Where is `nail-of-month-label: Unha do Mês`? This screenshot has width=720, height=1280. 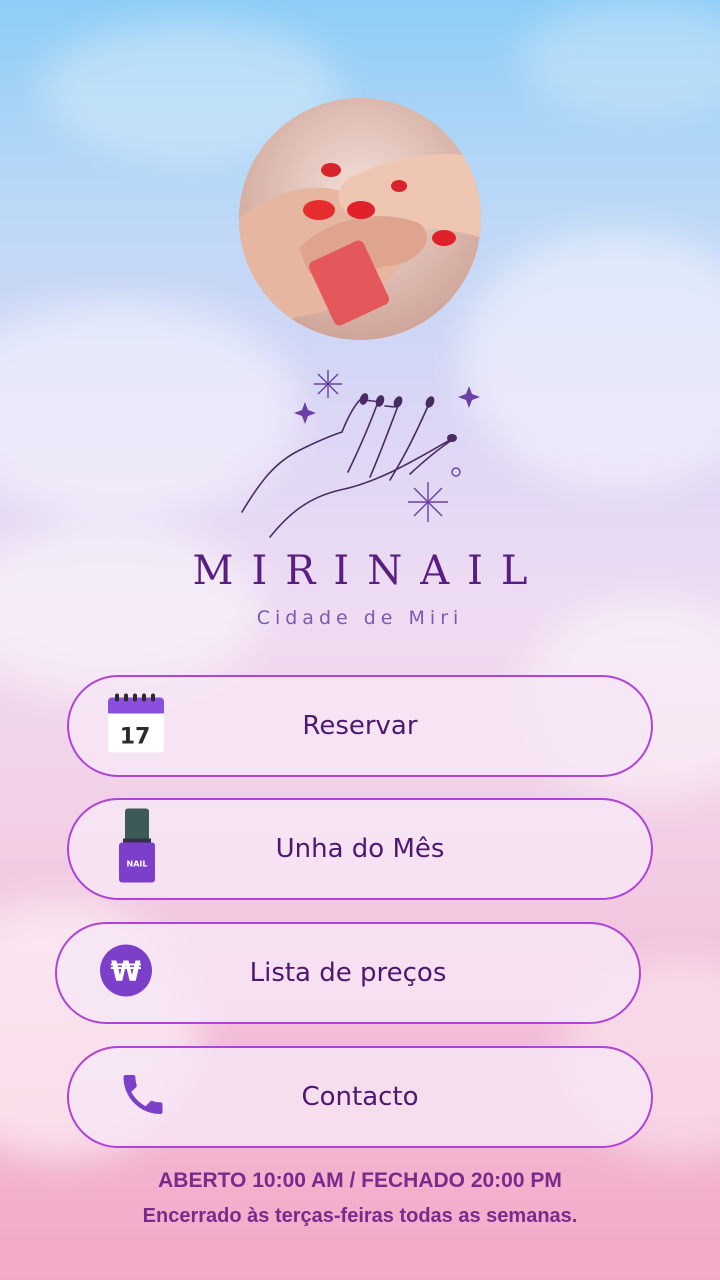
nail-of-month-label: Unha do Mês is located at coordinates (360, 849).